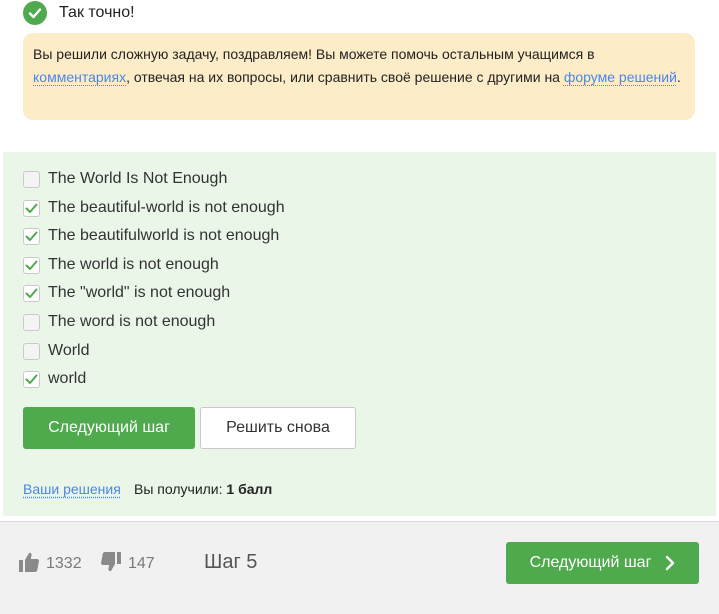 The height and width of the screenshot is (614, 719). Describe the element at coordinates (97, 12) in the screenshot. I see `result-title: Так точно!` at that location.